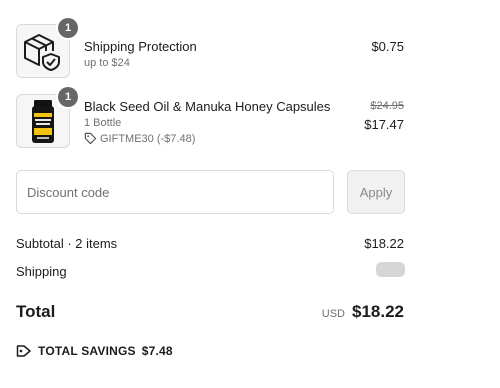  Describe the element at coordinates (67, 243) in the screenshot. I see `subtotal-label: Subtotal · 2 items` at that location.